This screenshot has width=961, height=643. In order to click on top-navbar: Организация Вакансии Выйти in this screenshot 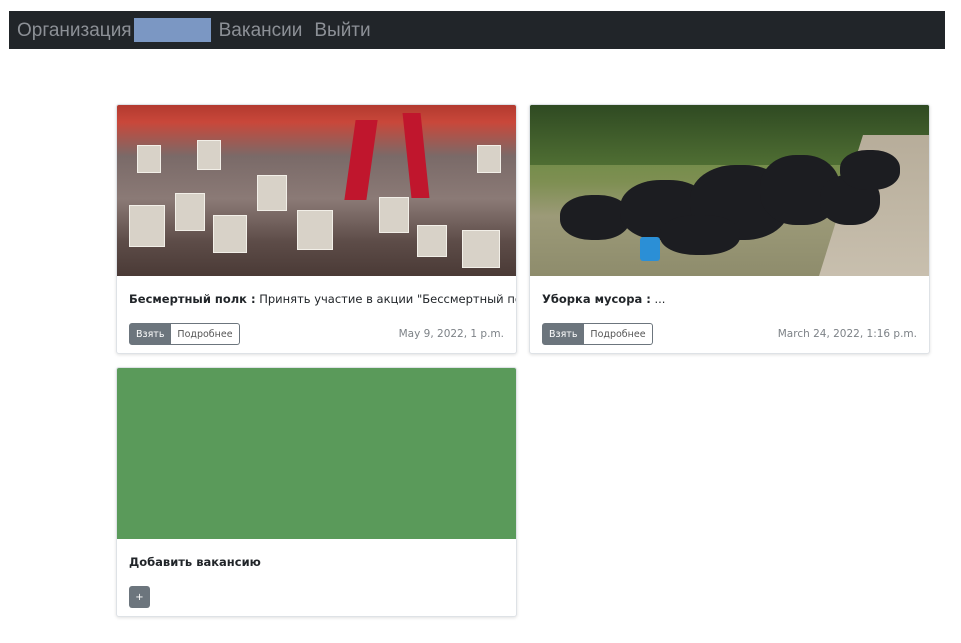, I will do `click(477, 30)`.